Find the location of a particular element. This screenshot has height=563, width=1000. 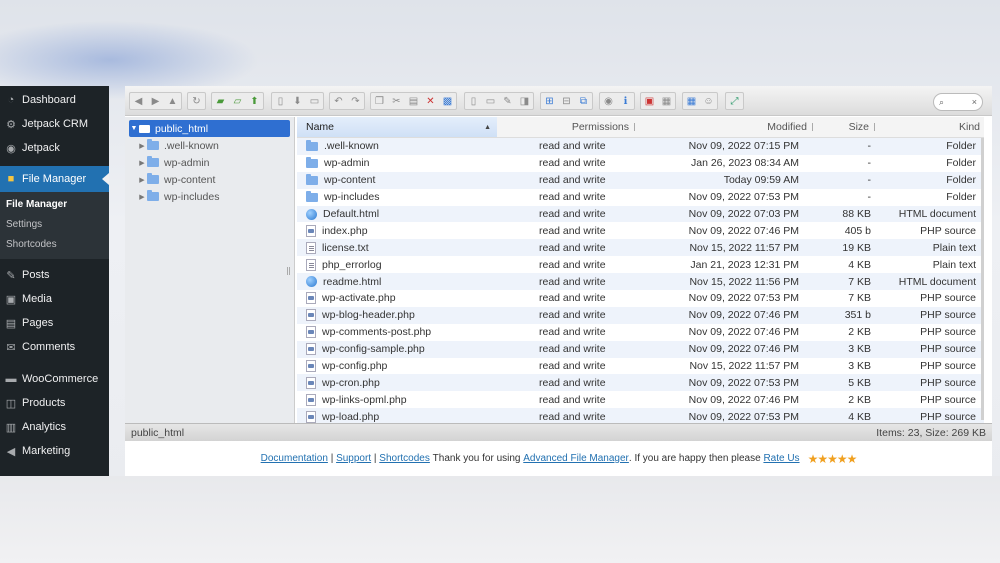

paste-icon: ▤ is located at coordinates (413, 101).